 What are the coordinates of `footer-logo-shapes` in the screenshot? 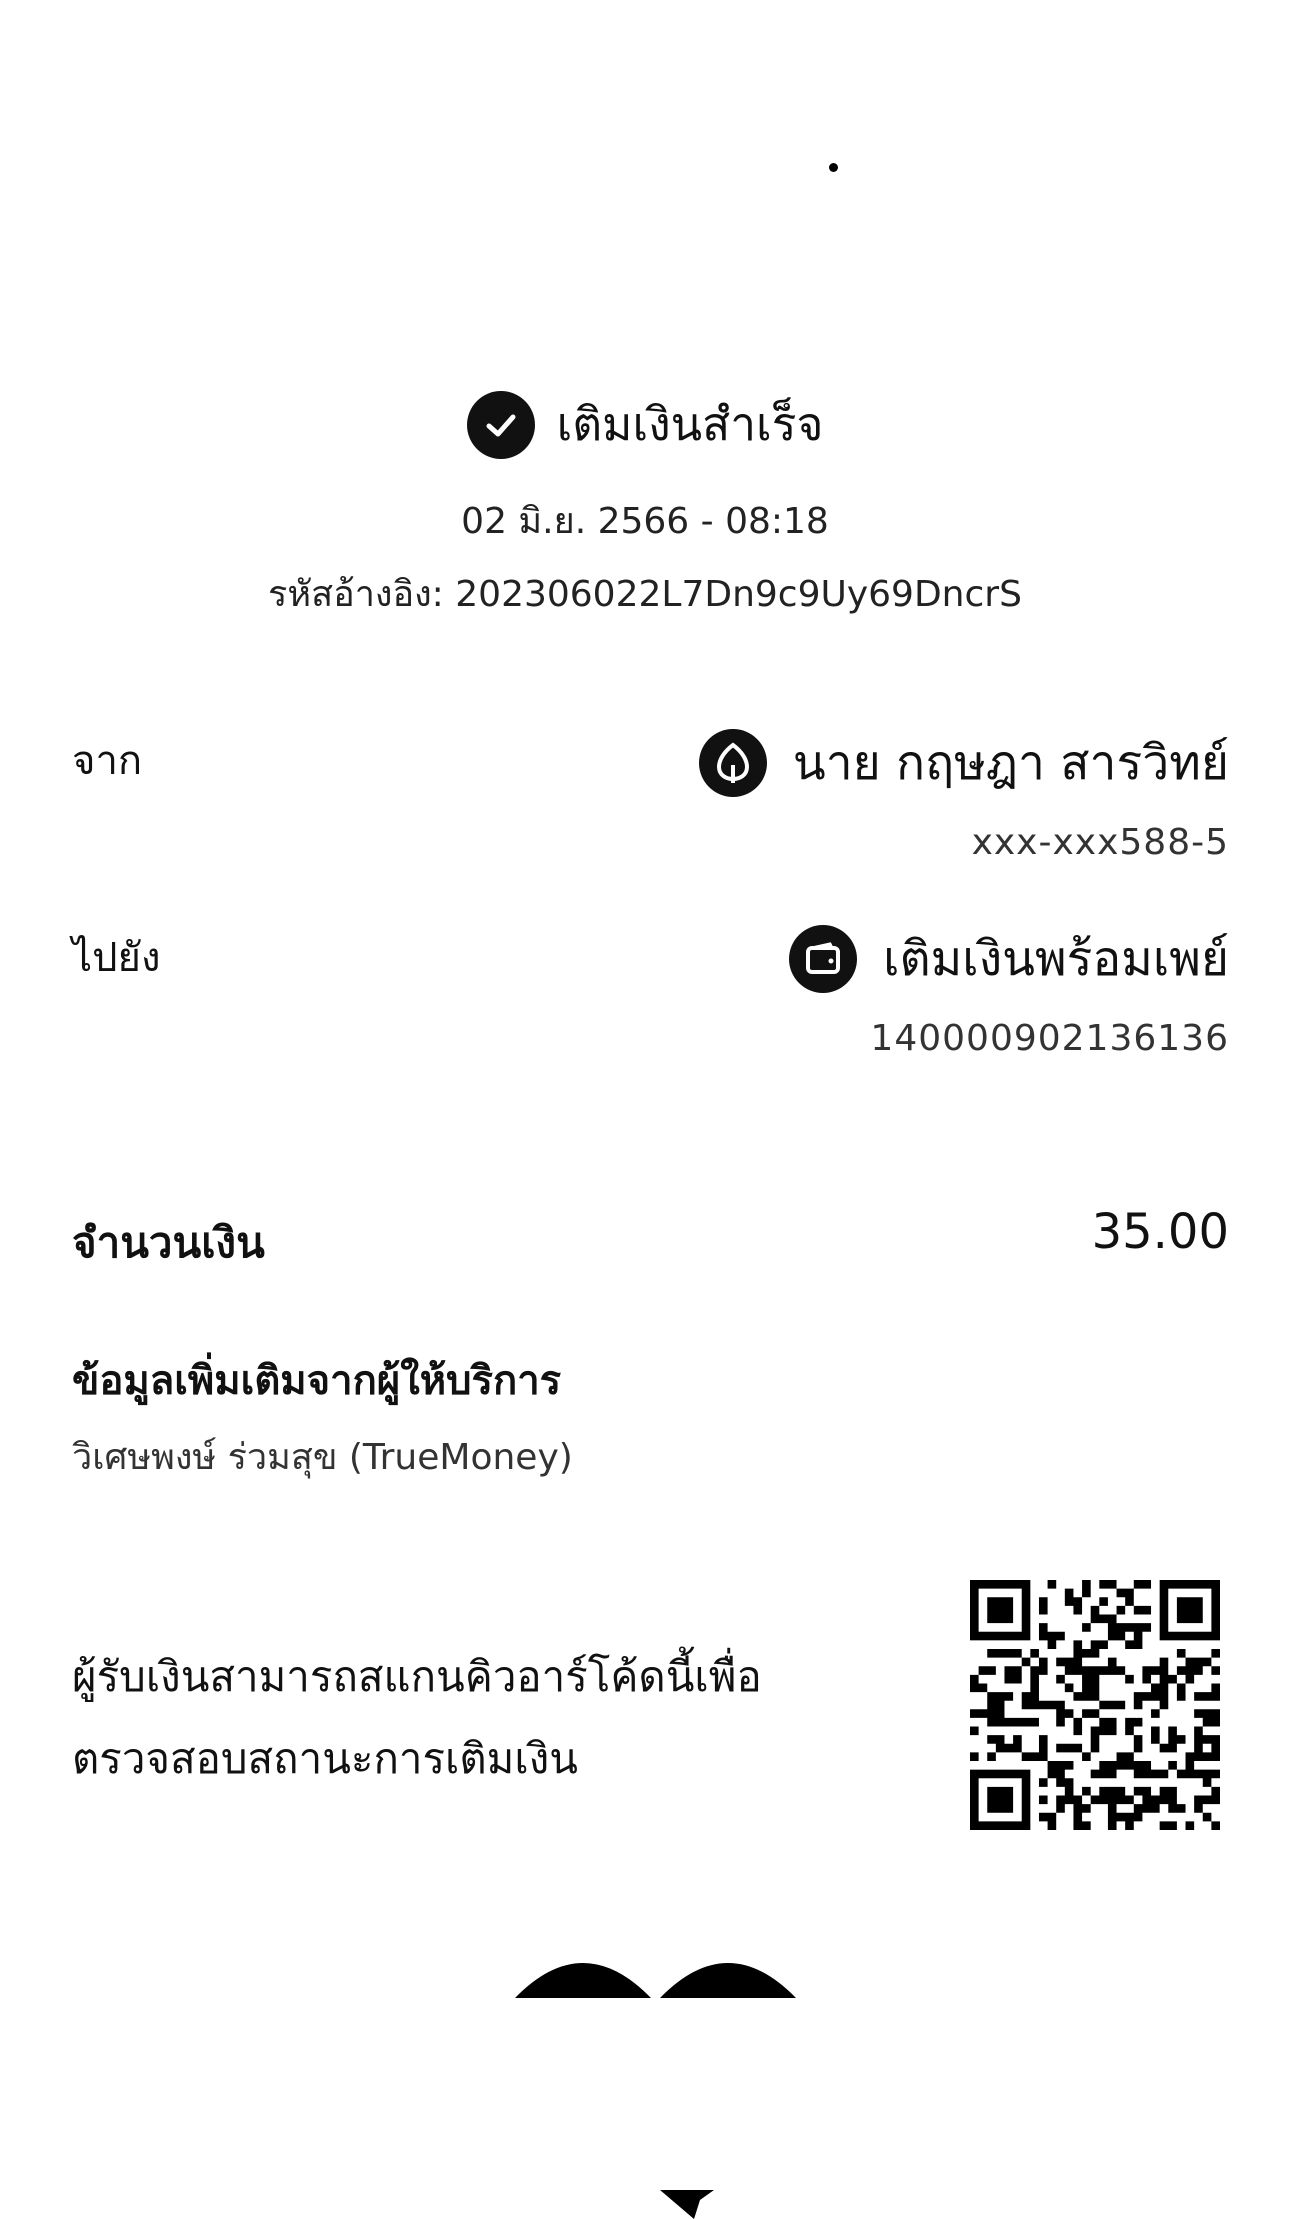 It's located at (655, 1980).